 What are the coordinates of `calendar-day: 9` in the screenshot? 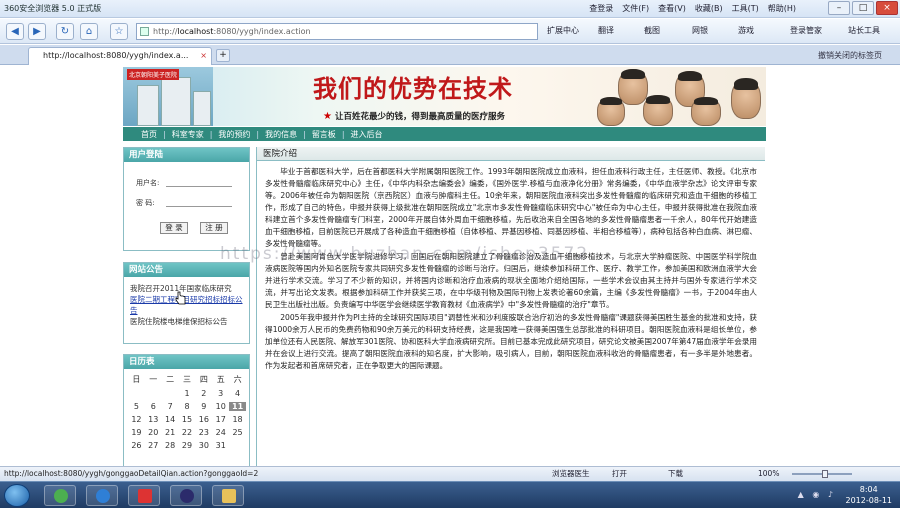 It's located at (203, 406).